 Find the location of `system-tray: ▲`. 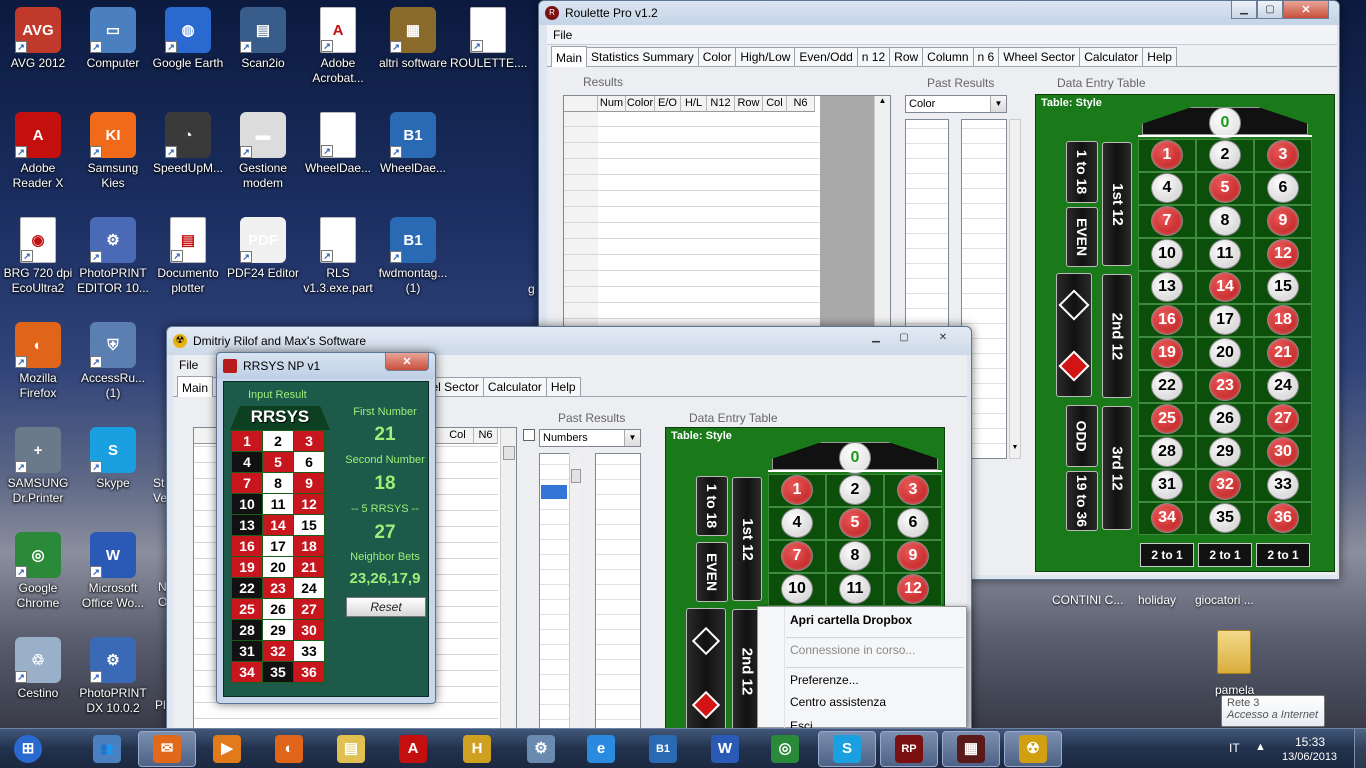

system-tray: ▲ is located at coordinates (1265, 748).